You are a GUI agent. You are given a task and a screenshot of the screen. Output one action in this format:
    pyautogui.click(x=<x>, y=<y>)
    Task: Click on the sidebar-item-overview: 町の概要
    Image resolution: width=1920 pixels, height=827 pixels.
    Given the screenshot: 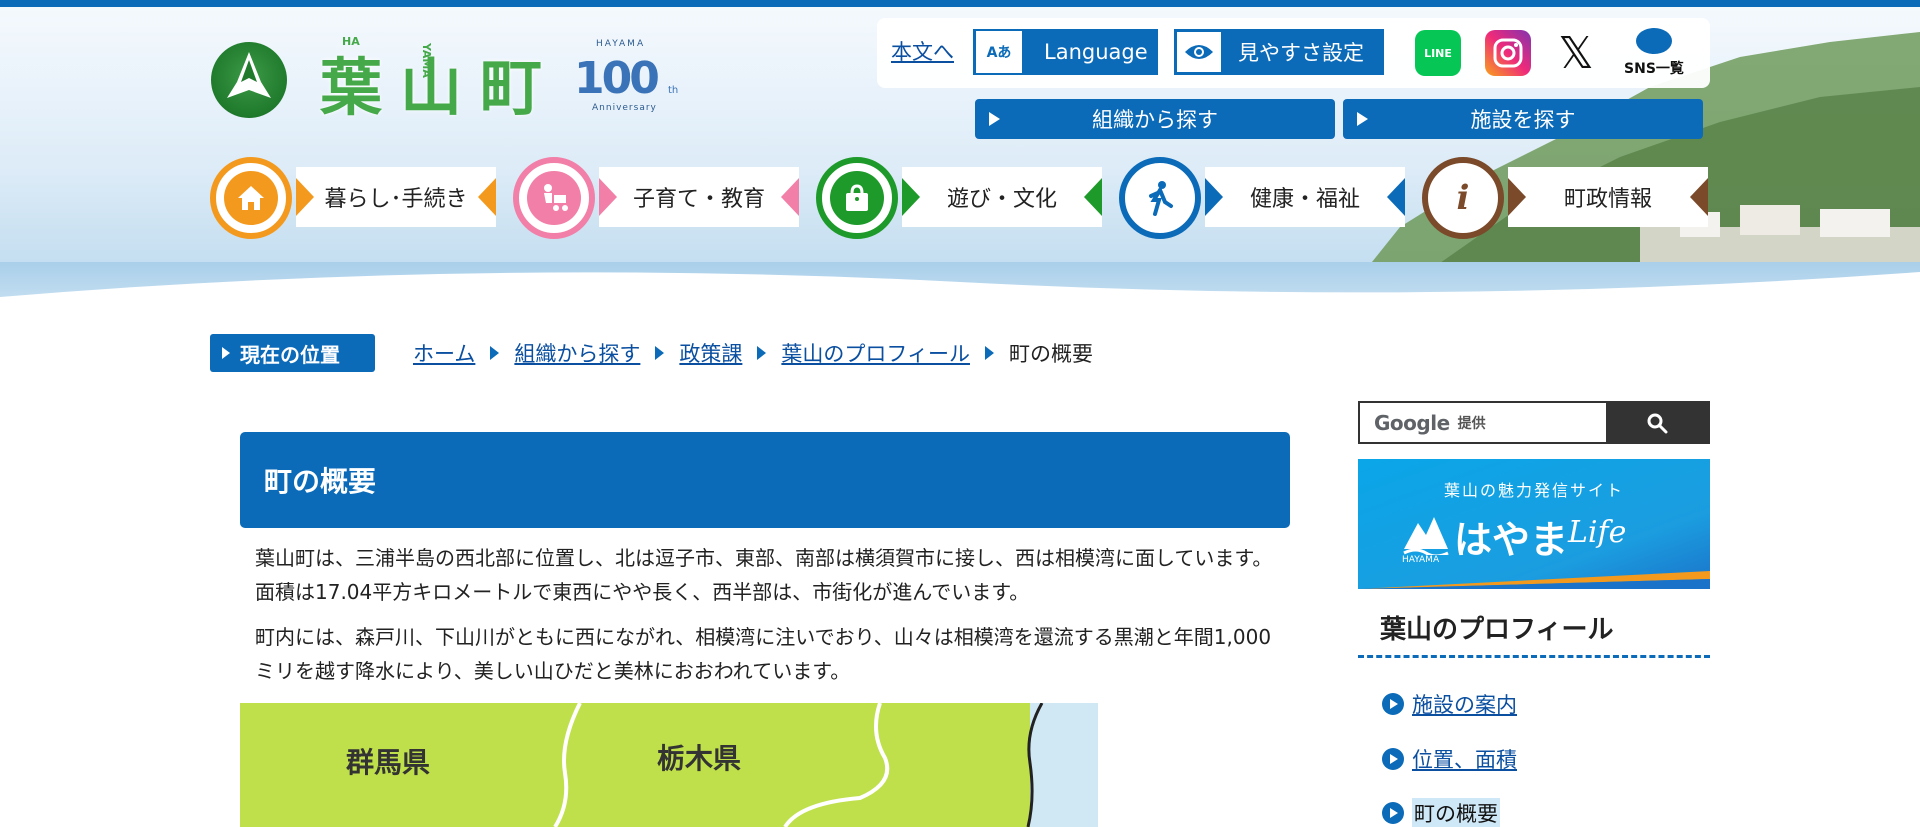 What is the action you would take?
    pyautogui.click(x=1441, y=812)
    